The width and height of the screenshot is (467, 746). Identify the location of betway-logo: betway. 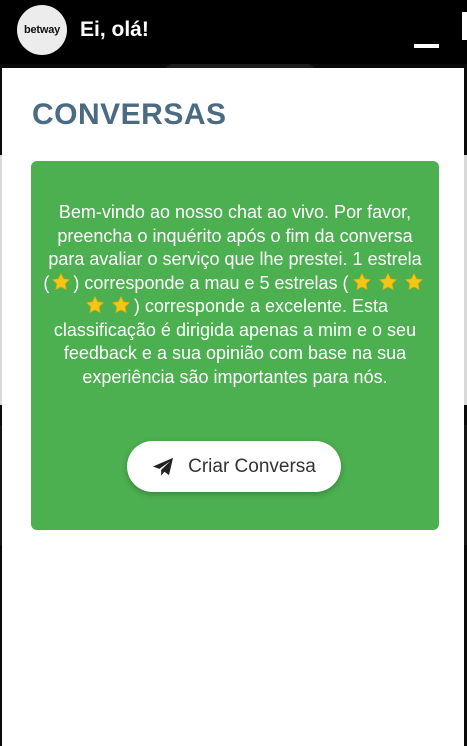
(42, 30).